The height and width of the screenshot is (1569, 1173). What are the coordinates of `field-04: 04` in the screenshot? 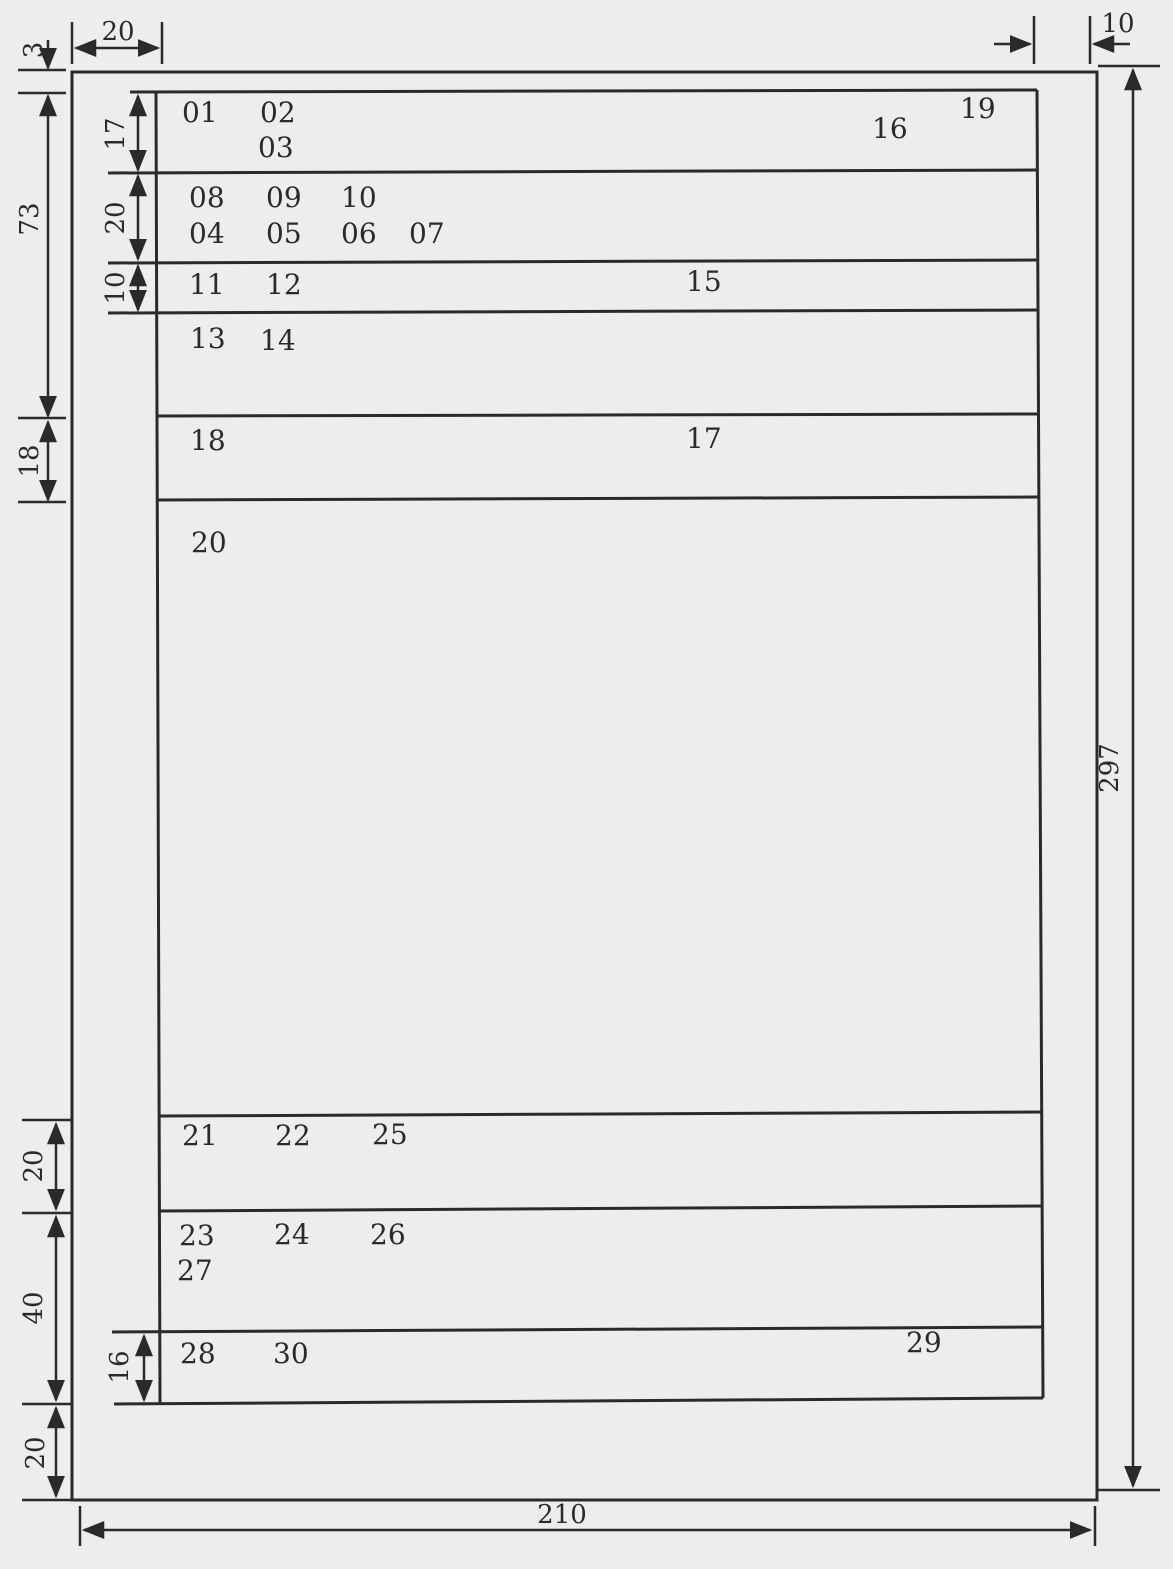 It's located at (207, 233).